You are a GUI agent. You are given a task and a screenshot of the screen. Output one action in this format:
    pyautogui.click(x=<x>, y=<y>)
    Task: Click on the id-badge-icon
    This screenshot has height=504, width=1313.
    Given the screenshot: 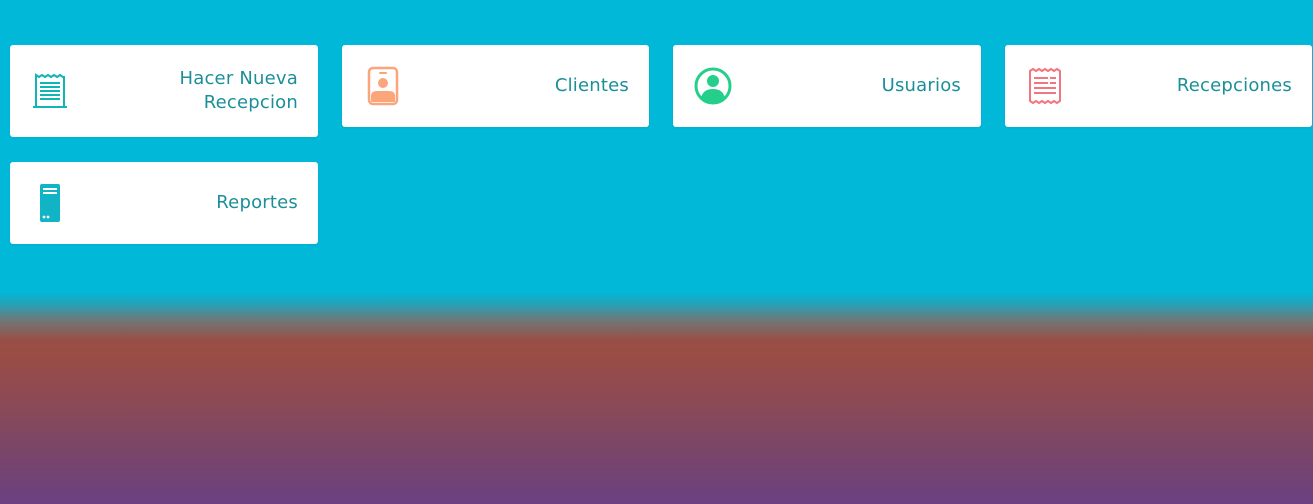 What is the action you would take?
    pyautogui.click(x=382, y=86)
    